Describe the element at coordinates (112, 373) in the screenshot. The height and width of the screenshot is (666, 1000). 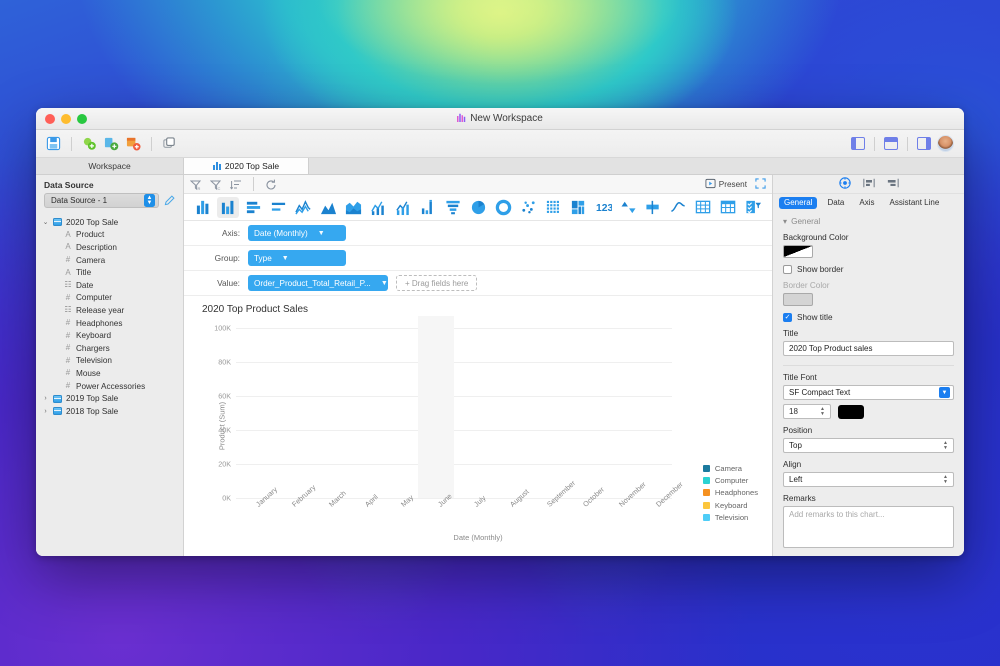
I see `tree-field-mouse: # Mouse` at that location.